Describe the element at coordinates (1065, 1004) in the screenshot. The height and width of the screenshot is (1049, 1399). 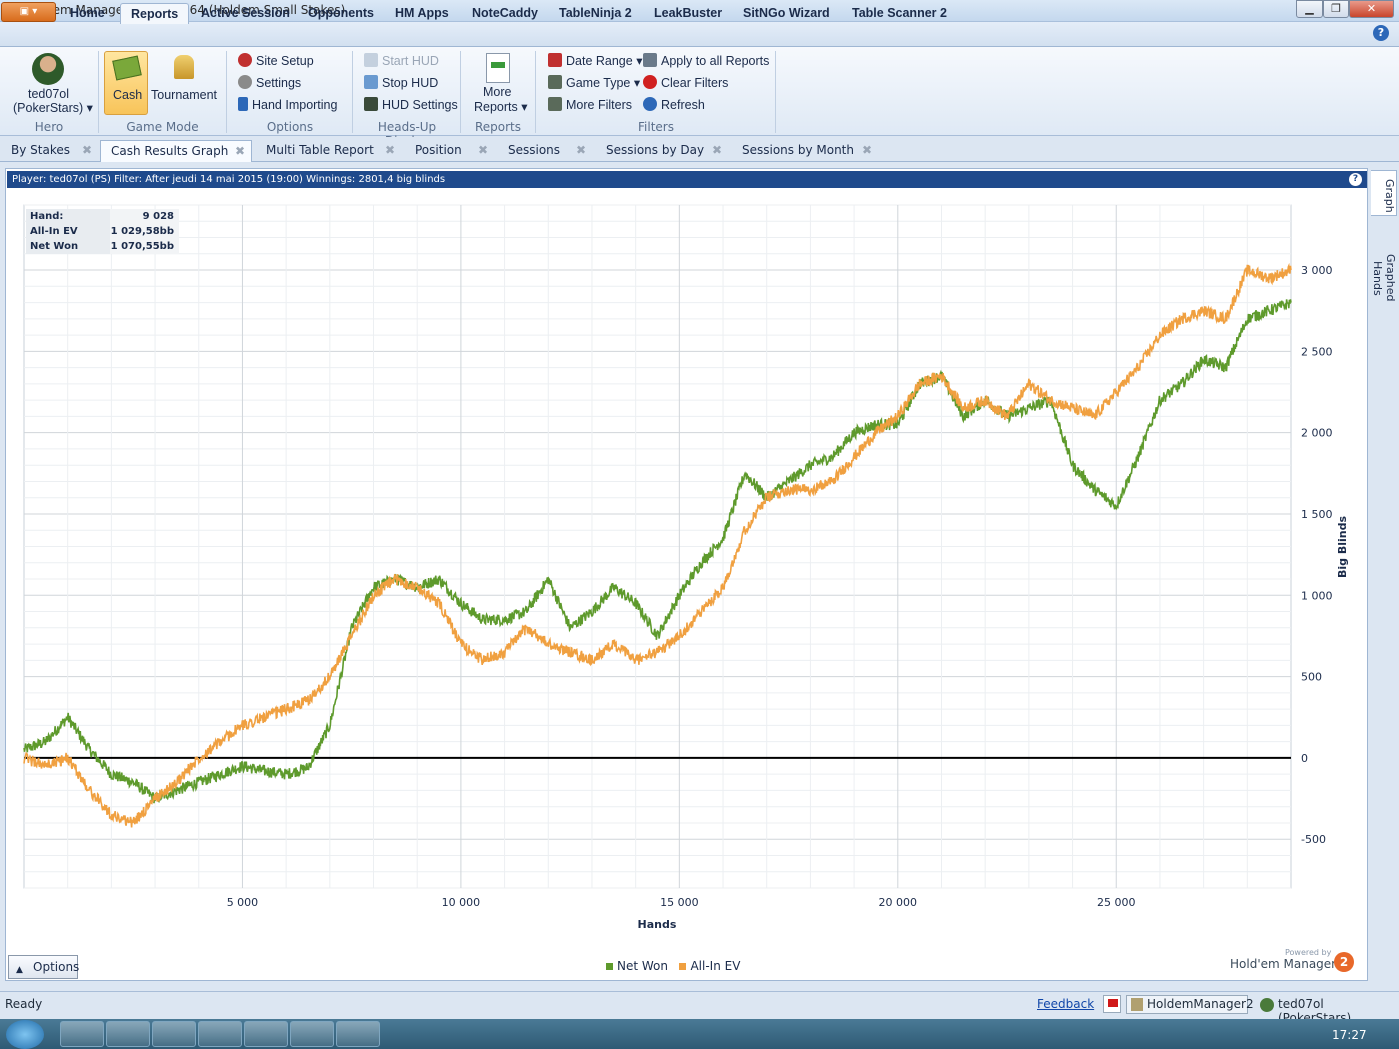
I see `feedback-link: Feedback` at that location.